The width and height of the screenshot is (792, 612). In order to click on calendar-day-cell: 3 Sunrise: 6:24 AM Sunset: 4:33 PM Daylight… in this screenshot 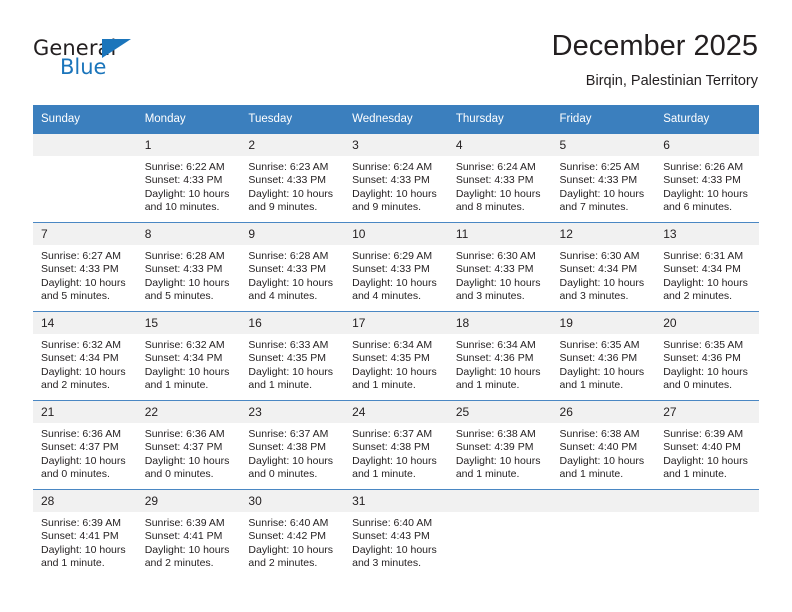, I will do `click(396, 178)`.